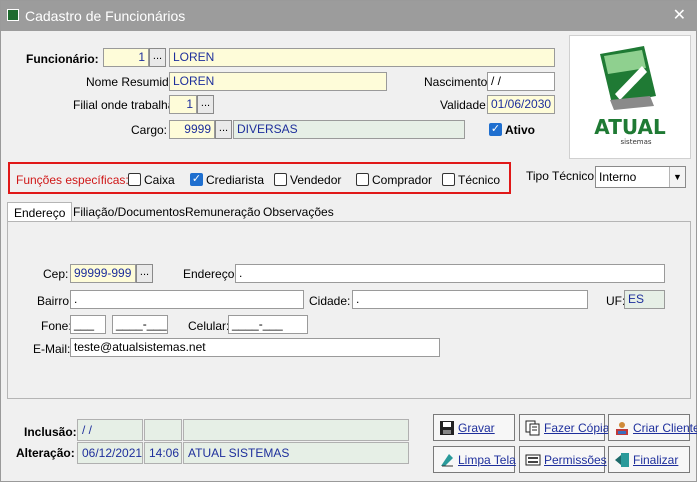 Image resolution: width=697 pixels, height=482 pixels. I want to click on uf-label: UF:, so click(616, 301).